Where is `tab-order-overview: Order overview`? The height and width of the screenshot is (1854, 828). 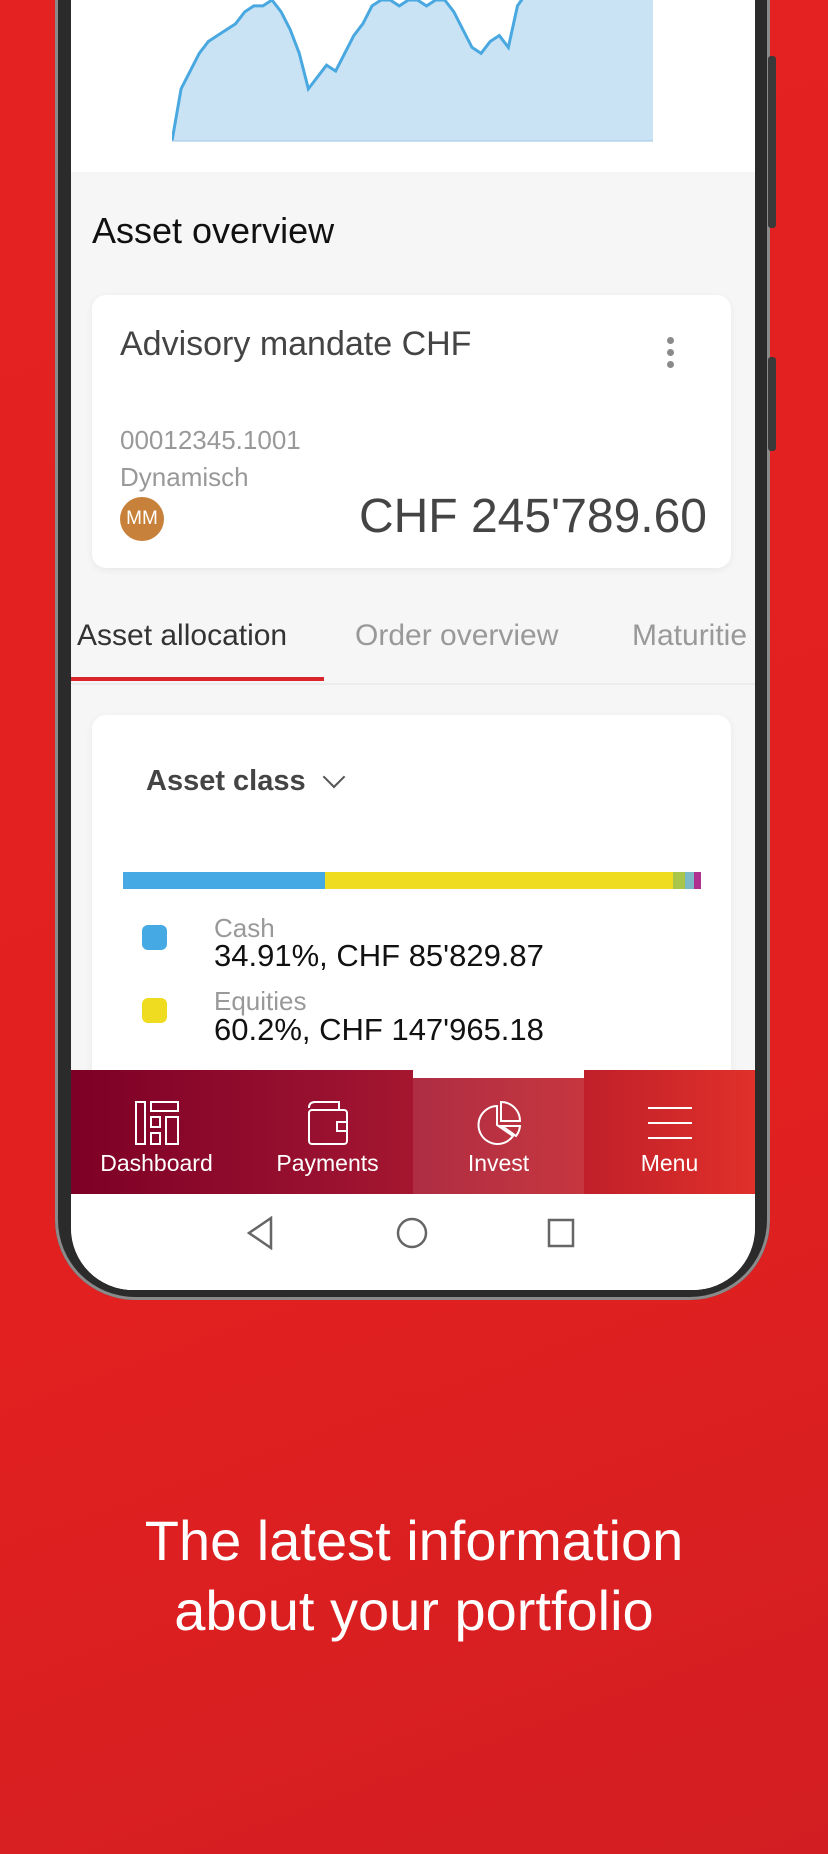
tab-order-overview: Order overview is located at coordinates (456, 636).